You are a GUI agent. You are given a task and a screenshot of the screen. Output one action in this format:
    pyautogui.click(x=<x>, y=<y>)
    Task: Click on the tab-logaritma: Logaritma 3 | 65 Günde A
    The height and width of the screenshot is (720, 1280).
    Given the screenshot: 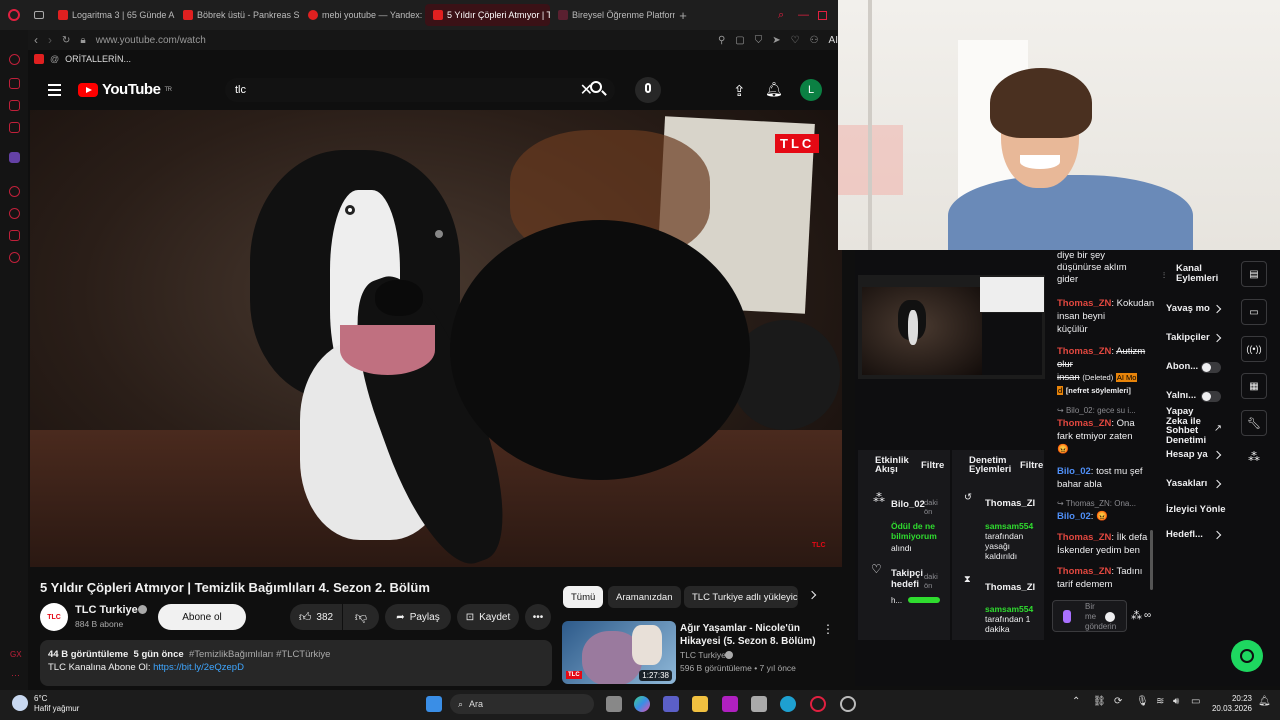 What is the action you would take?
    pyautogui.click(x=112, y=15)
    